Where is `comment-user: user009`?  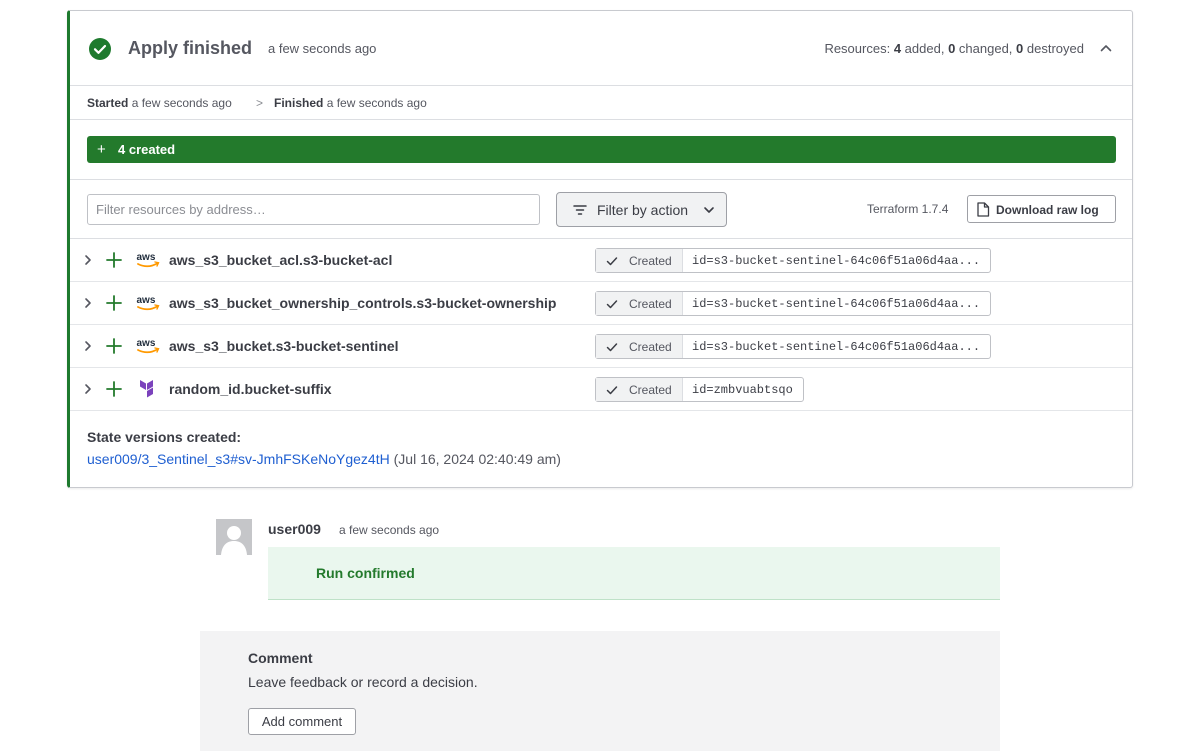 comment-user: user009 is located at coordinates (294, 529).